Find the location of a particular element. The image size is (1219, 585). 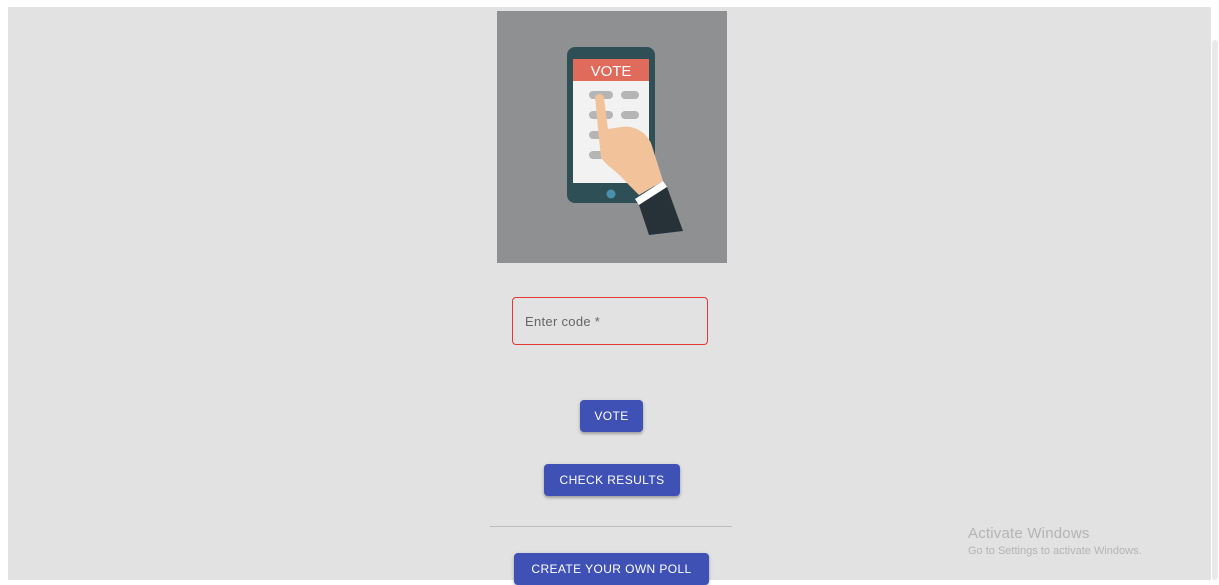

home-button-icon is located at coordinates (611, 194).